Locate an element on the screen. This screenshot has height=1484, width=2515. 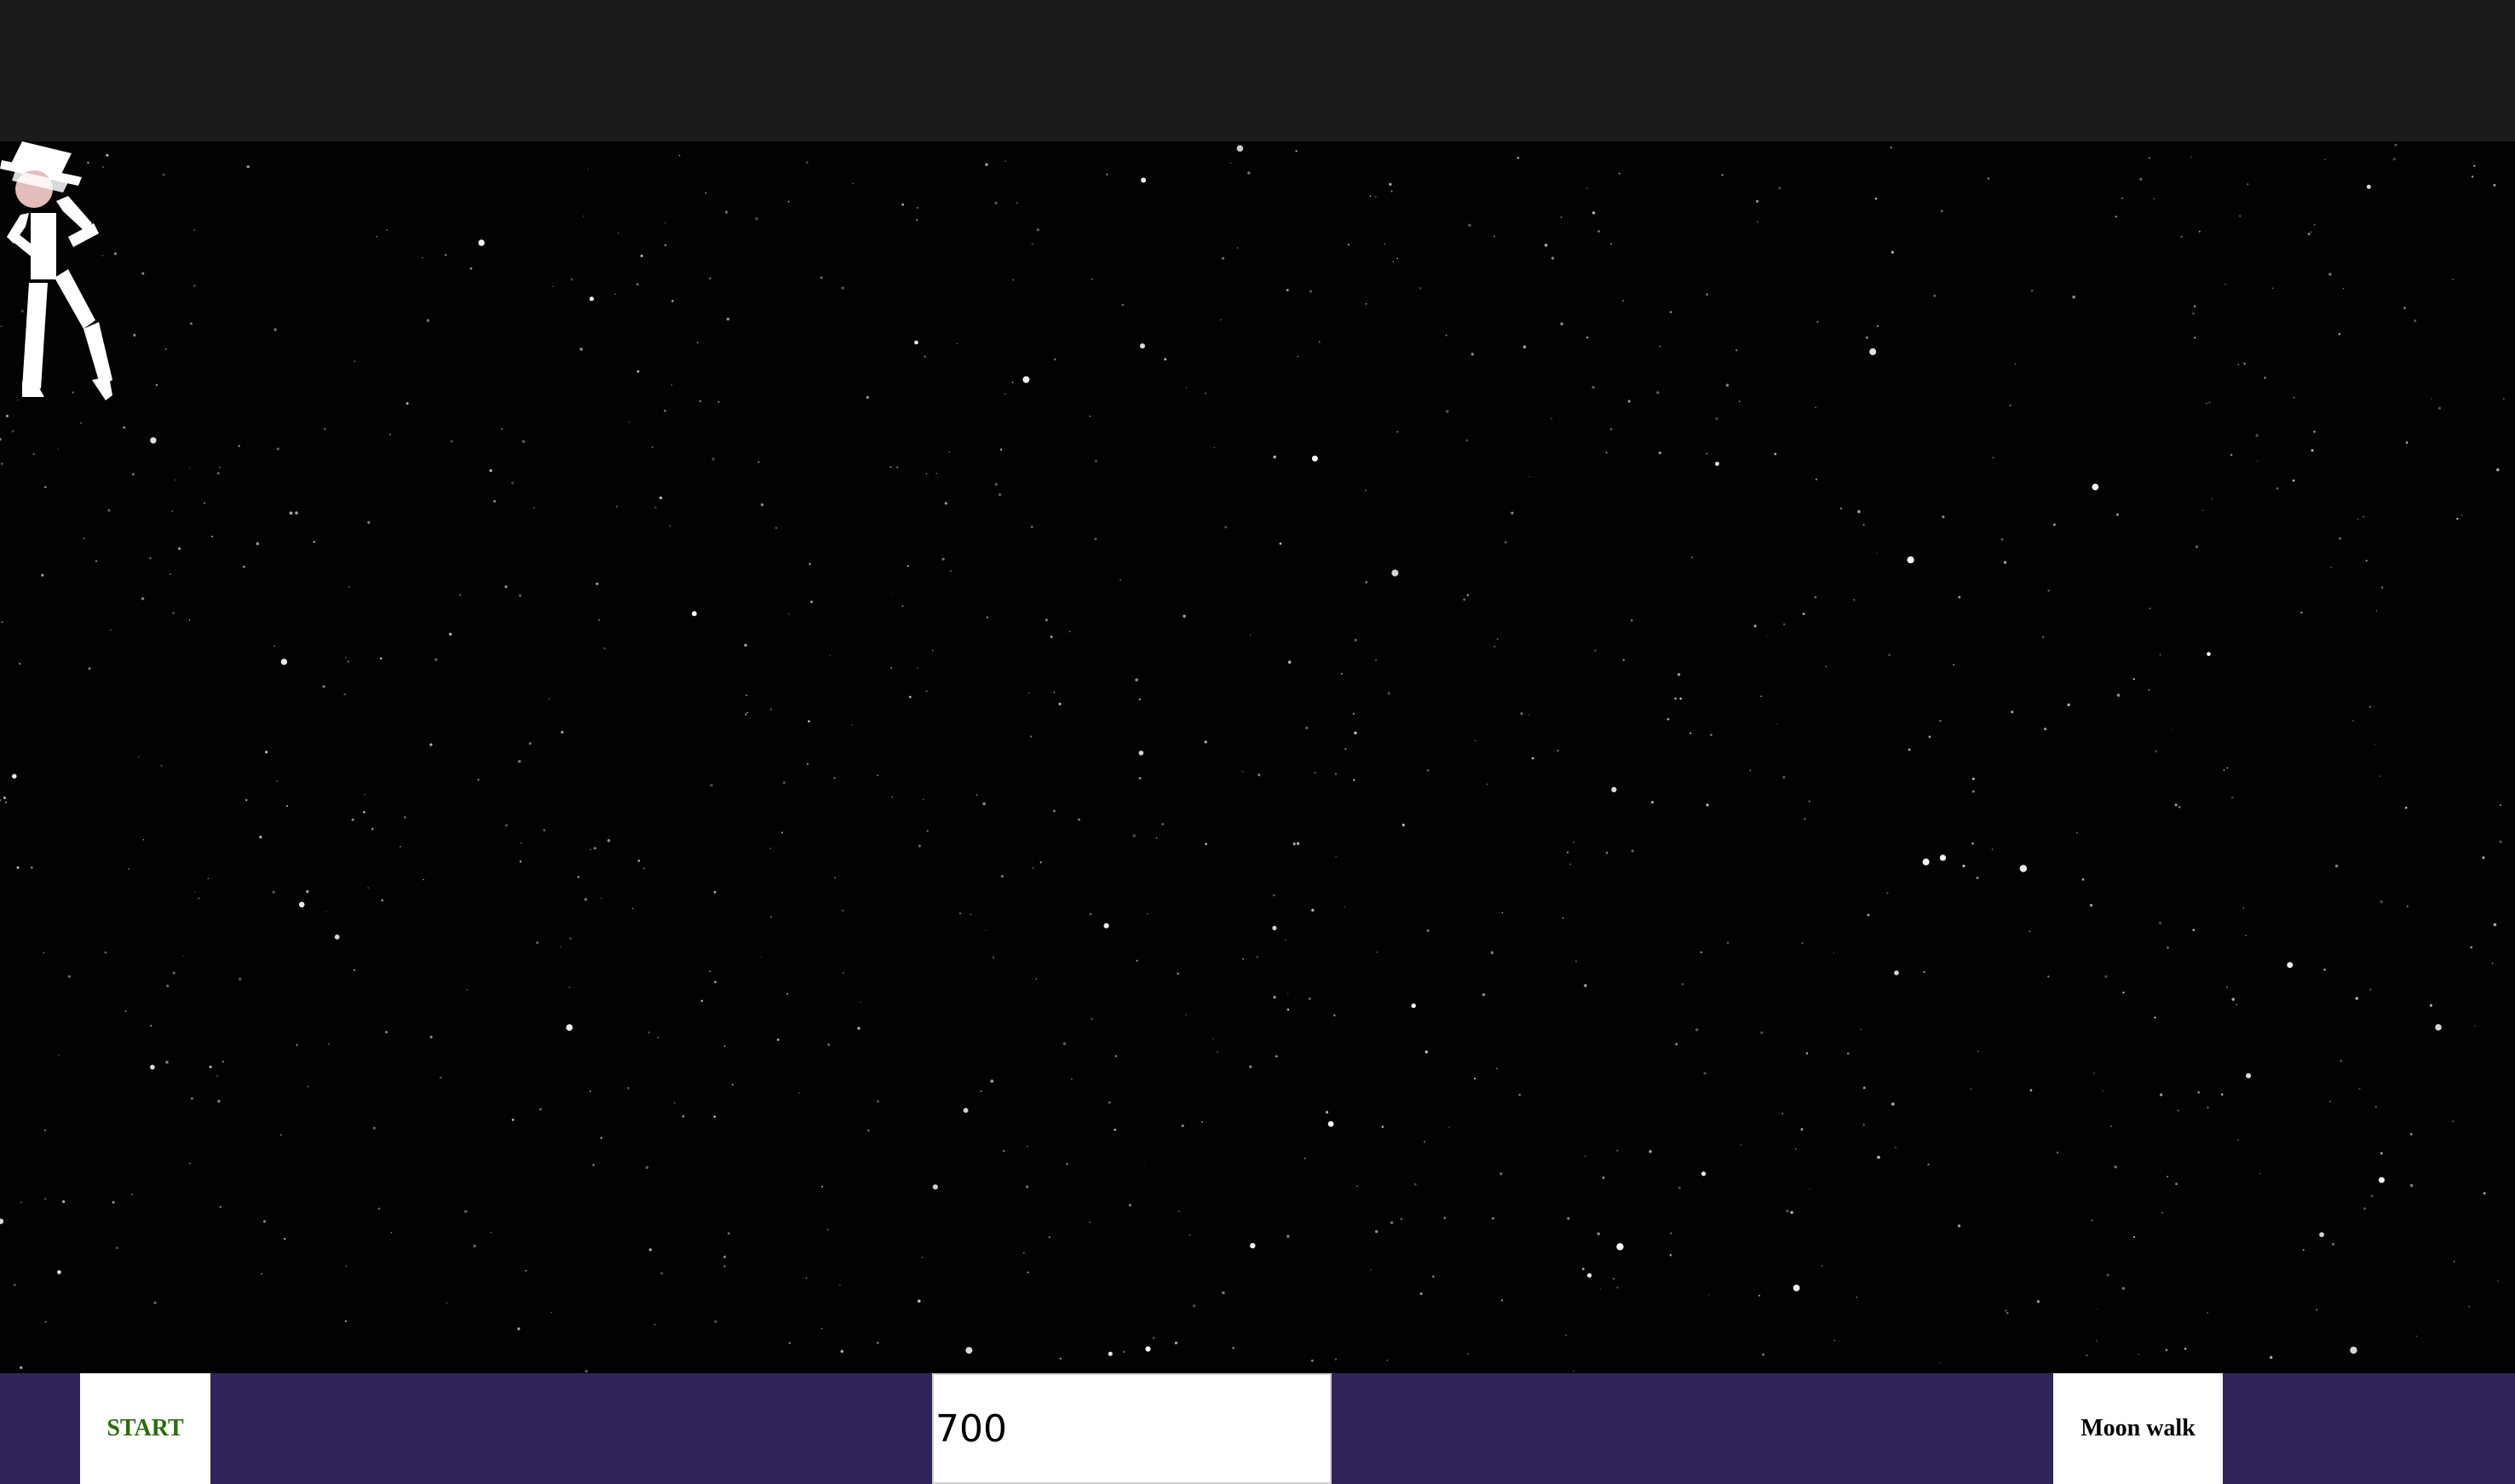
start-button: START is located at coordinates (145, 1428).